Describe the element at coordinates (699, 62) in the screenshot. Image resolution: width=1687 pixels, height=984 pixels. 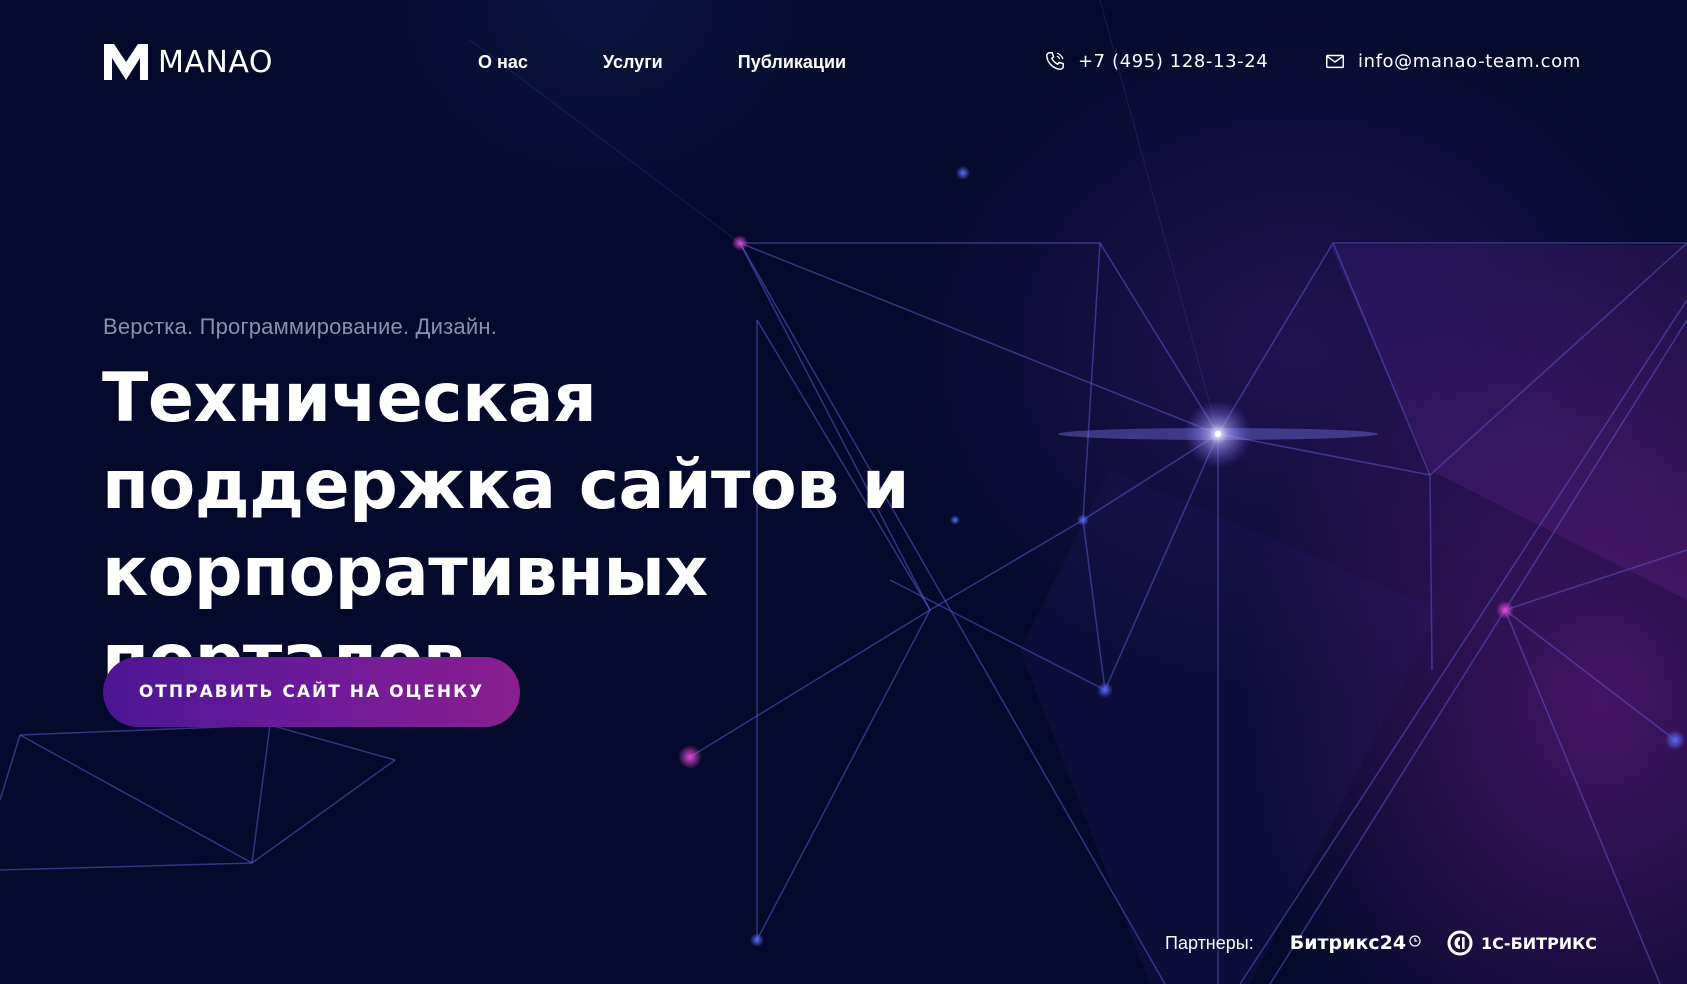
I see `main-nav: О нас Услуги Публикации` at that location.